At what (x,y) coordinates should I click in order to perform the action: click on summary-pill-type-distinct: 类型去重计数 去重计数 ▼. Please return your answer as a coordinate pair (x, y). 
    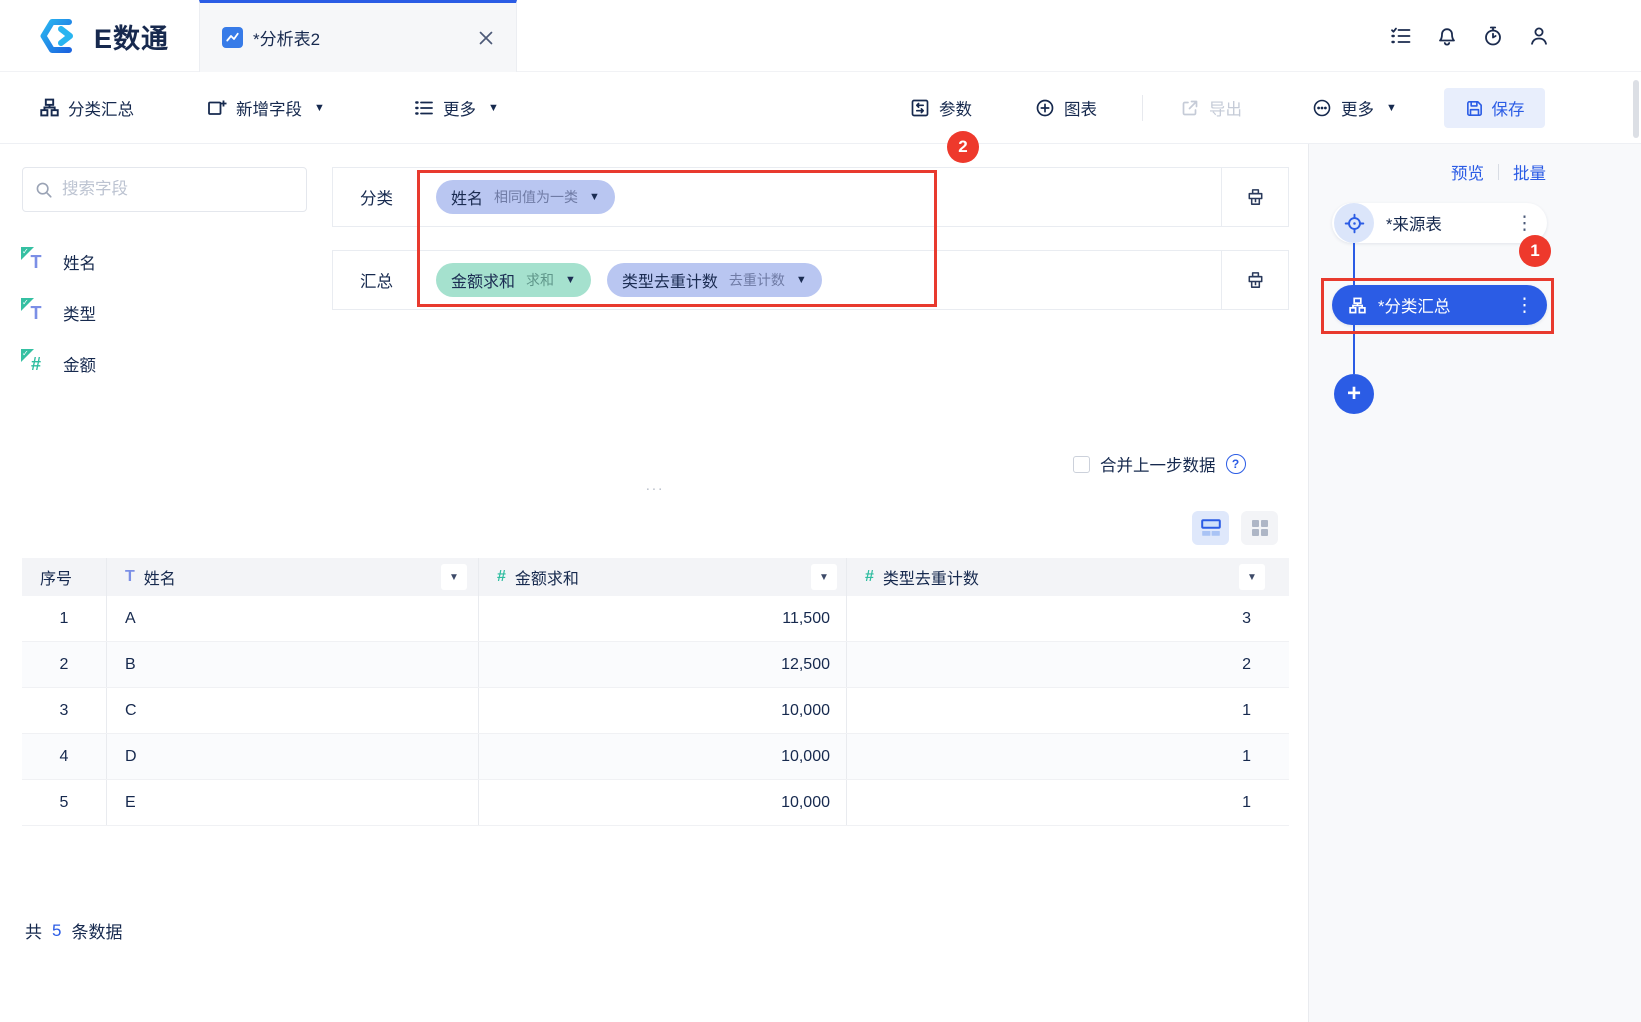
    Looking at the image, I should click on (714, 280).